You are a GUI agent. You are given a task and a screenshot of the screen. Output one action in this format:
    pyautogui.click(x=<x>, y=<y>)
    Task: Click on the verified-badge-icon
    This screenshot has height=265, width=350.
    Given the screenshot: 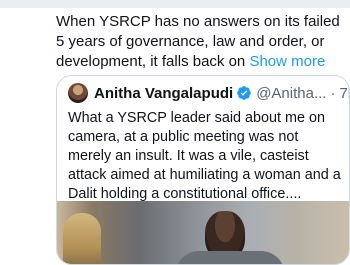 What is the action you would take?
    pyautogui.click(x=244, y=93)
    